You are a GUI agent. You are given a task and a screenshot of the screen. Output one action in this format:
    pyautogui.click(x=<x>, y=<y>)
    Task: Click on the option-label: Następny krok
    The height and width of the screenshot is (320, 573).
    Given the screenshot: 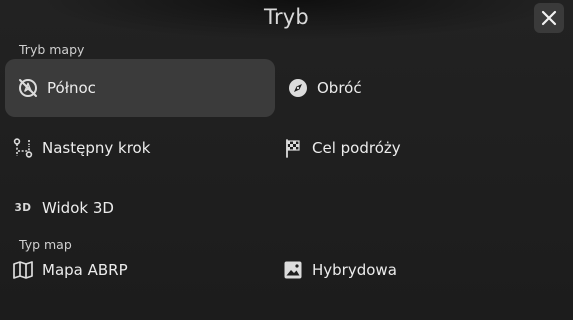 What is the action you would take?
    pyautogui.click(x=96, y=148)
    